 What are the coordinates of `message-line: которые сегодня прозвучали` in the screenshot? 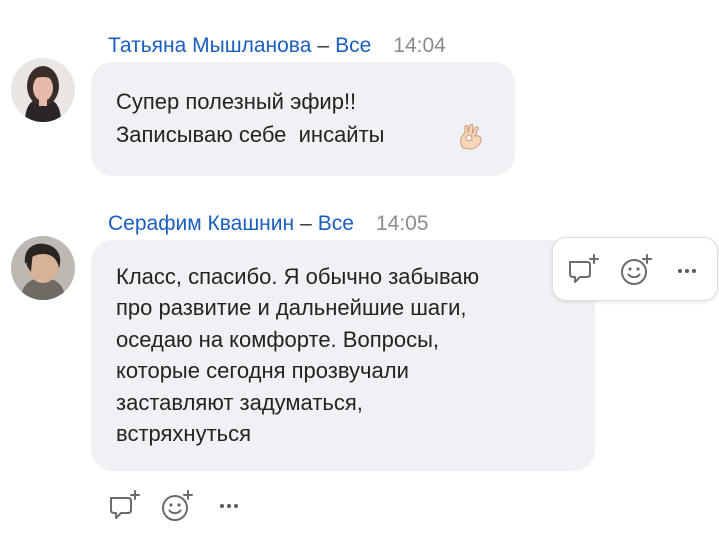 It's located at (262, 370).